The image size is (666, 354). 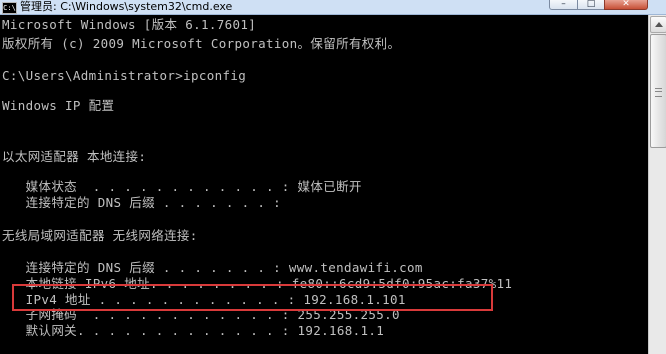 What do you see at coordinates (182, 186) in the screenshot?
I see `console-line: 媒体状态 . . . . . . . . . . . . : 媒体已断开` at bounding box center [182, 186].